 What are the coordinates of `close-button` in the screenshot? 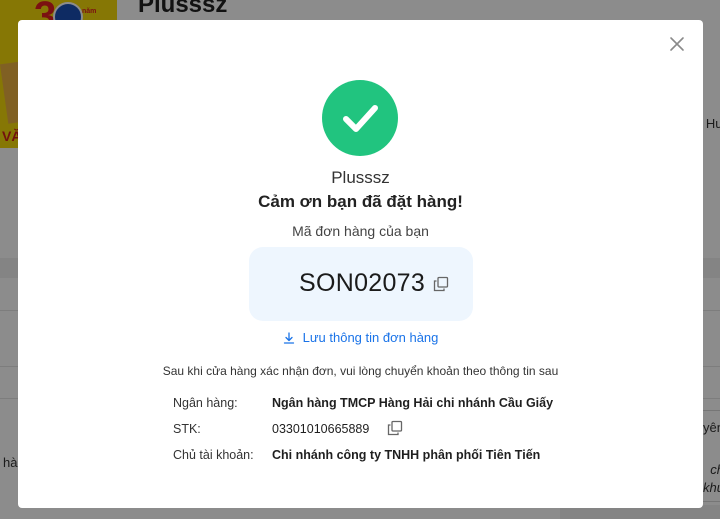 It's located at (677, 44).